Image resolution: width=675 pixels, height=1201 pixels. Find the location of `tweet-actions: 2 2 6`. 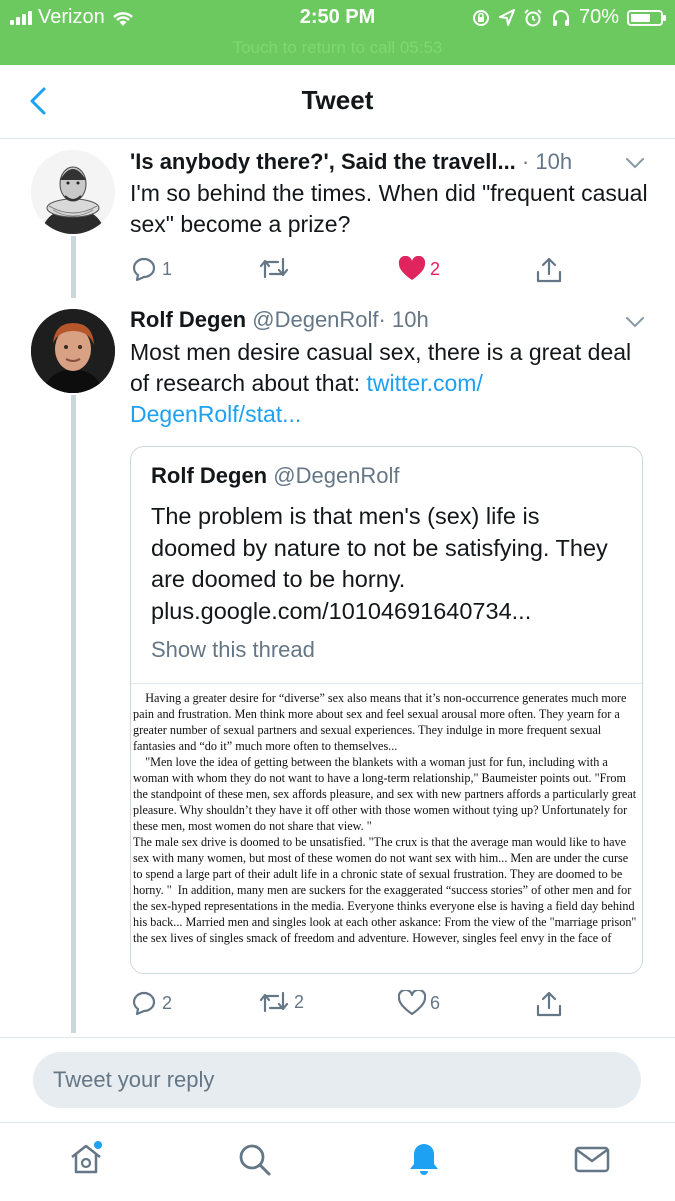

tweet-actions: 2 2 6 is located at coordinates (350, 1007).